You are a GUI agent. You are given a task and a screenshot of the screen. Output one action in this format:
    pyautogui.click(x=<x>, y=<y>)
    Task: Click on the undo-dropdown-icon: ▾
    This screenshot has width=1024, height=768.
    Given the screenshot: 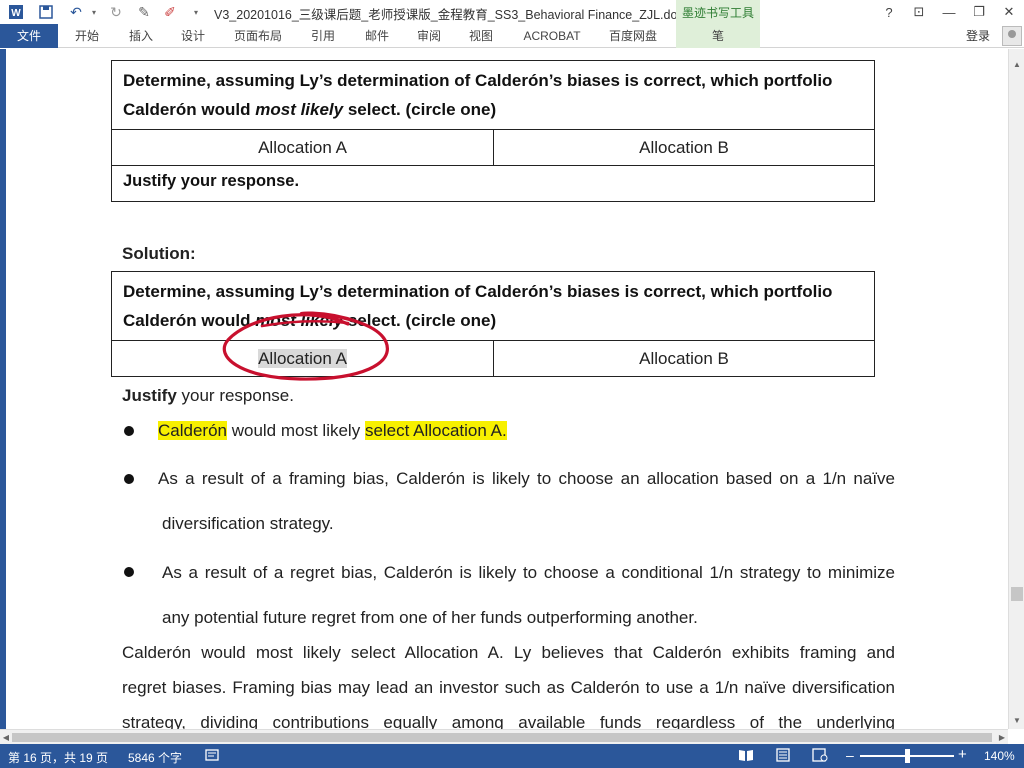 What is the action you would take?
    pyautogui.click(x=94, y=12)
    